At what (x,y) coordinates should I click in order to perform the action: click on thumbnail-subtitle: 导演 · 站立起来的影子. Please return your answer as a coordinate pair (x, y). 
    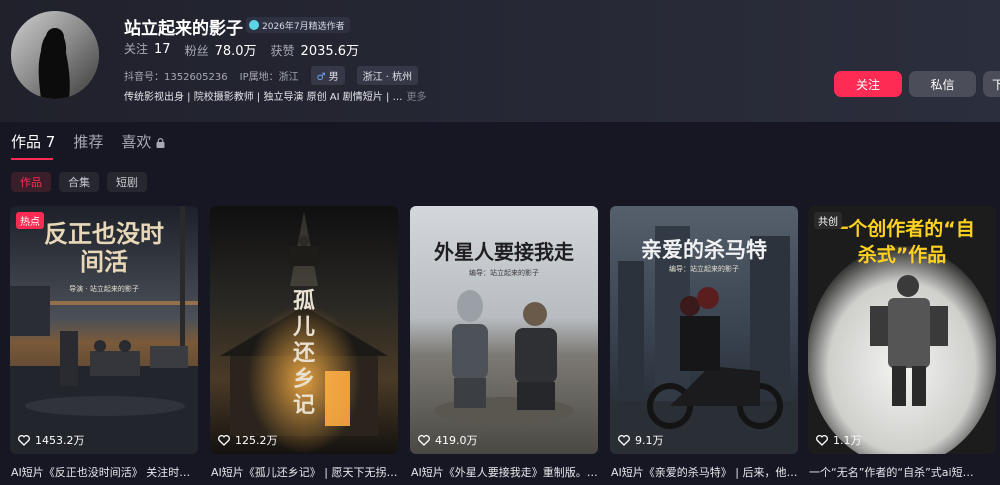
    Looking at the image, I should click on (104, 289).